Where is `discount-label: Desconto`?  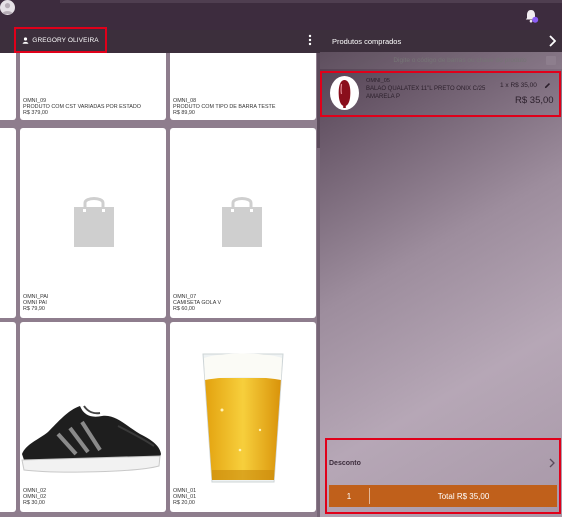
discount-label: Desconto is located at coordinates (345, 463).